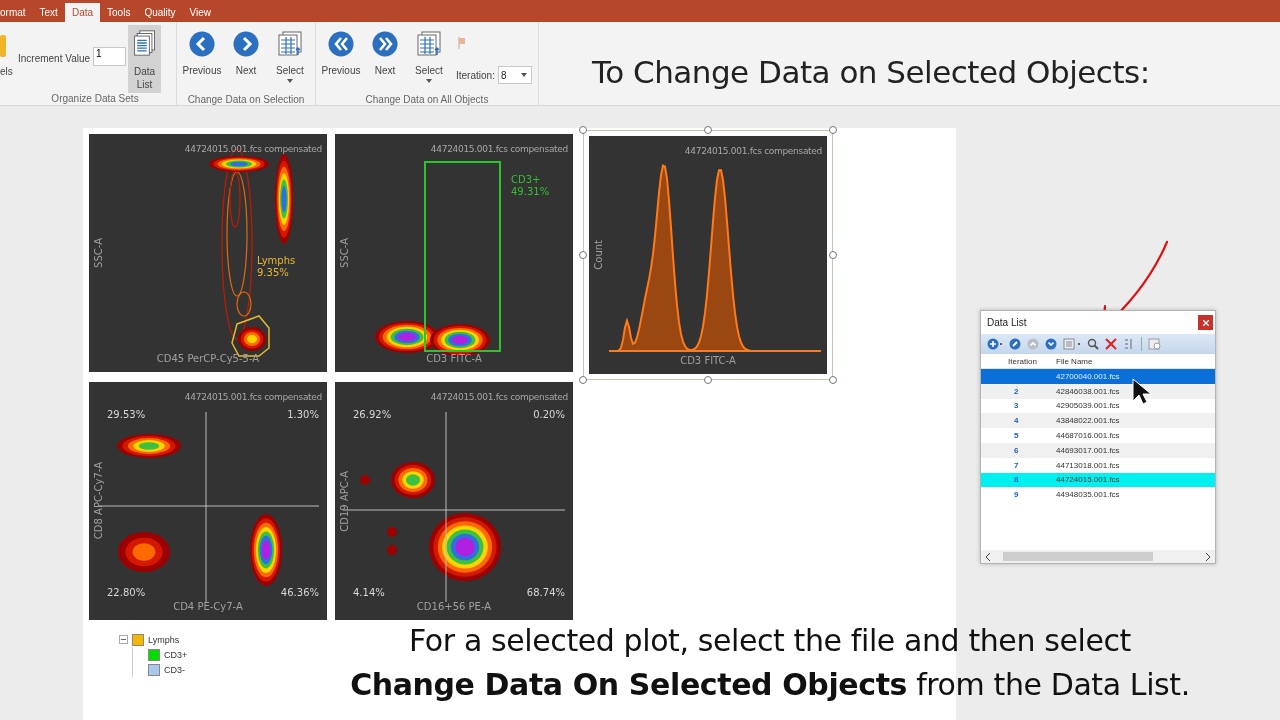 The width and height of the screenshot is (1280, 720). Describe the element at coordinates (82, 12) in the screenshot. I see `ribbon-tab: Data` at that location.